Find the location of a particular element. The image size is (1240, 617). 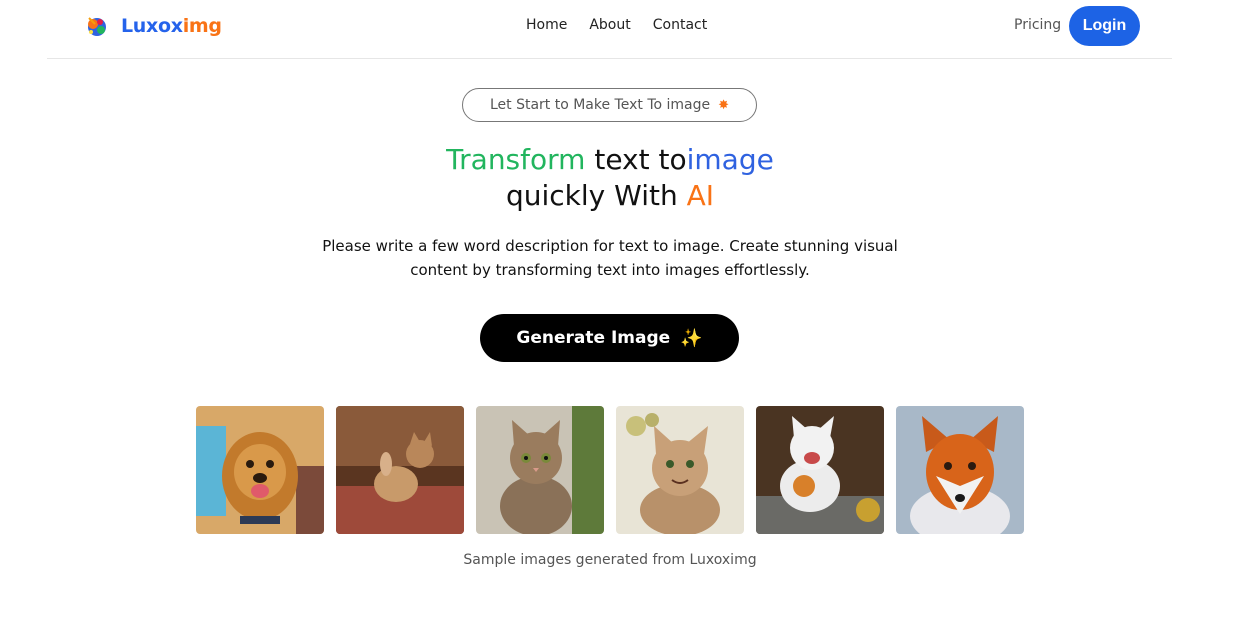

white-kitten-apple-image is located at coordinates (820, 470).